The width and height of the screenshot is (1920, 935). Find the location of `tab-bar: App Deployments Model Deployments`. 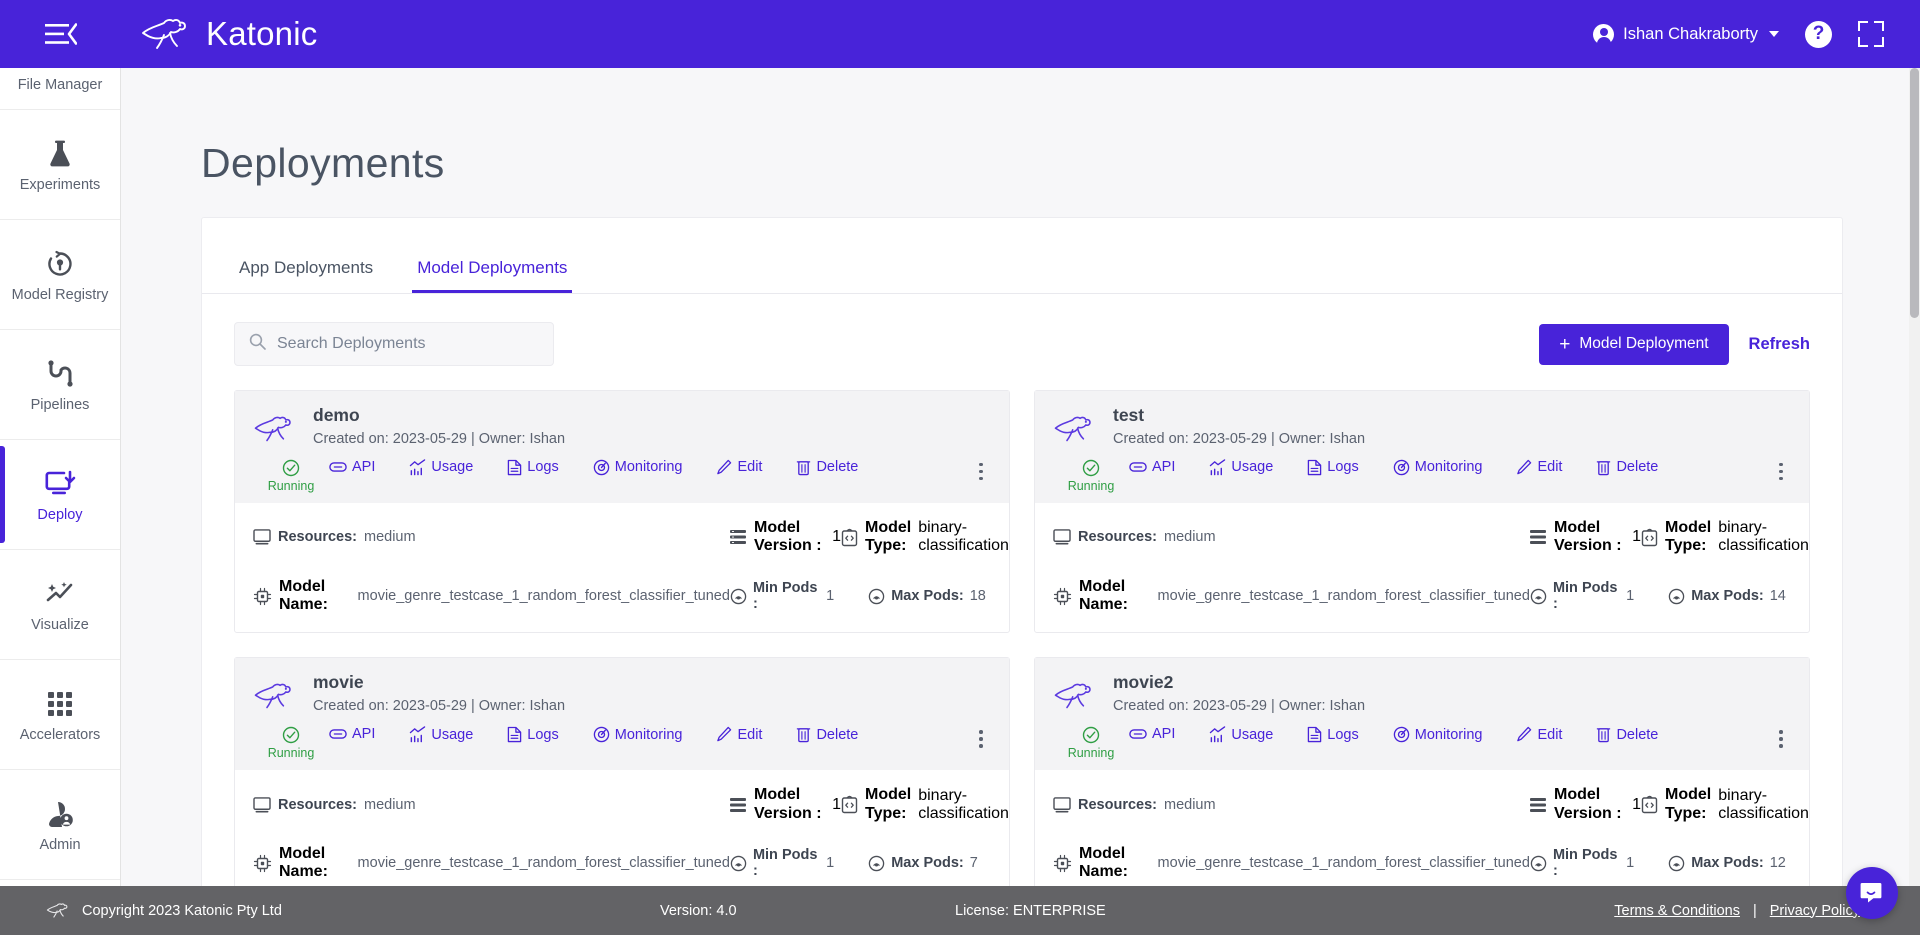

tab-bar: App Deployments Model Deployments is located at coordinates (1022, 256).